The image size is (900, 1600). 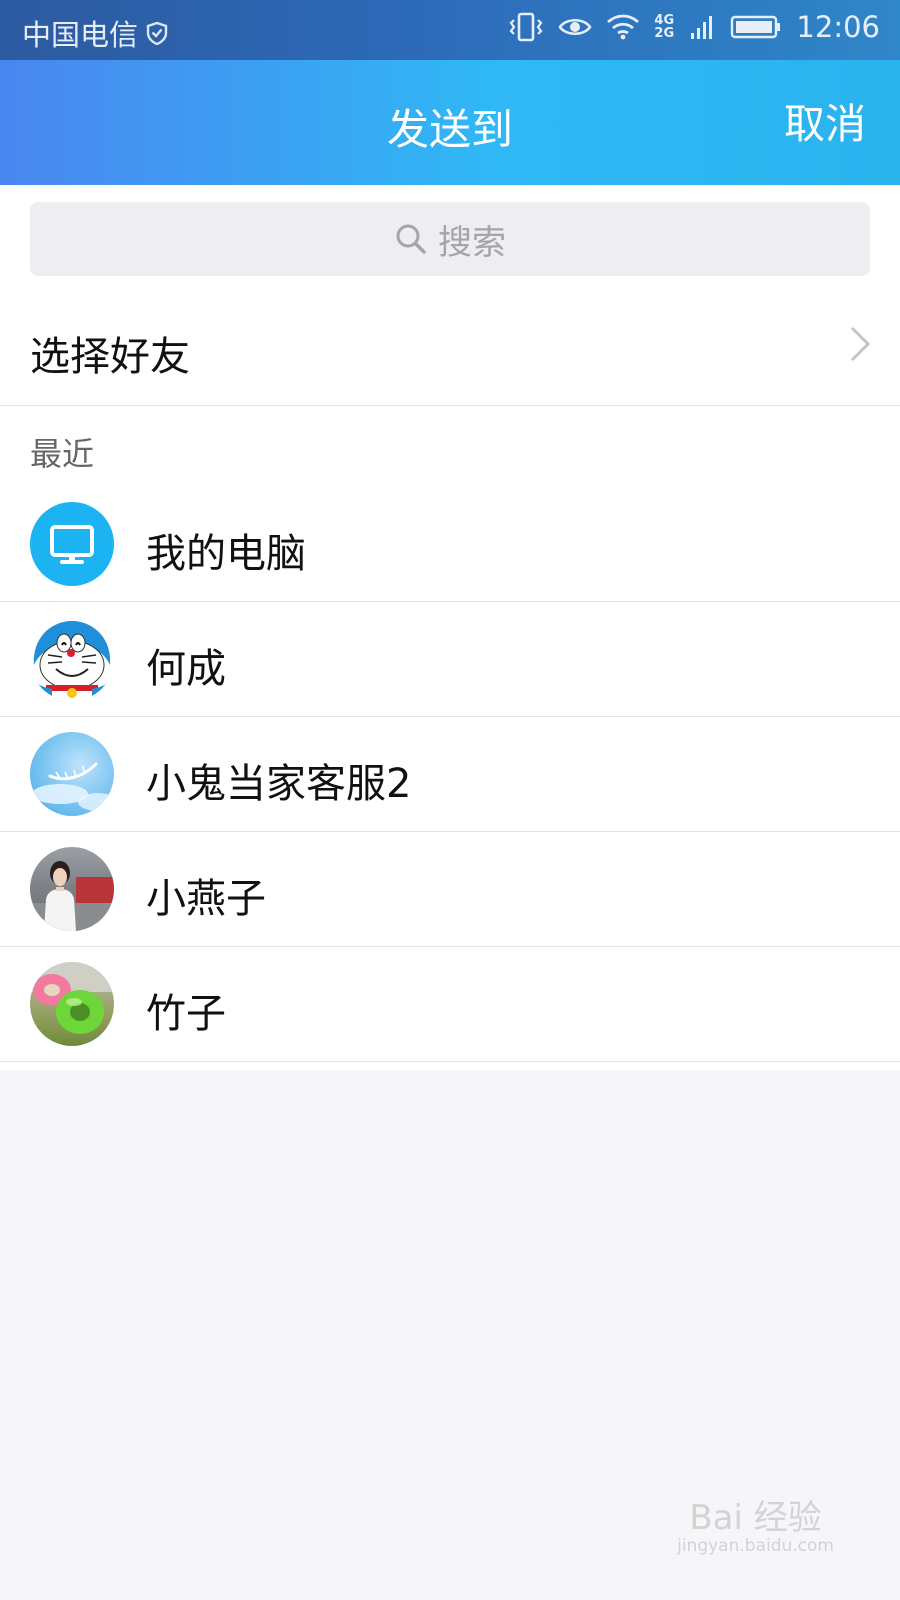 What do you see at coordinates (756, 27) in the screenshot?
I see `battery-icon` at bounding box center [756, 27].